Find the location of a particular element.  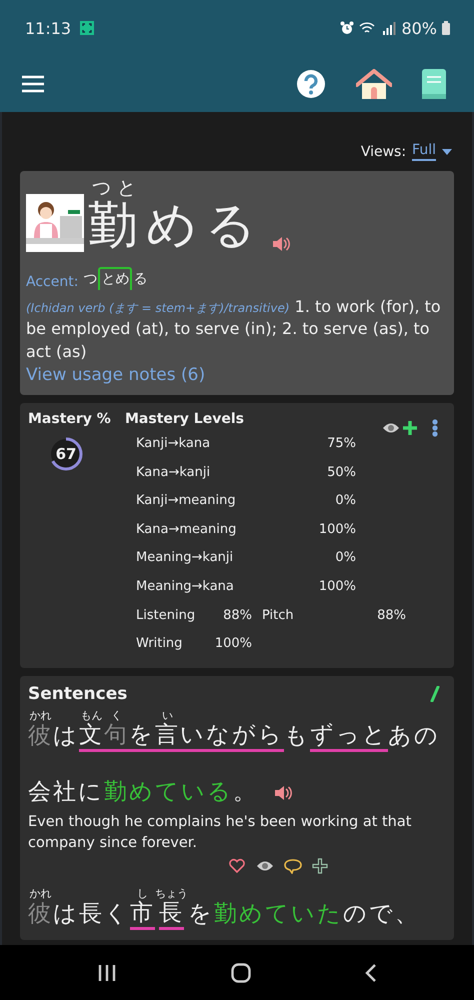

caret-icon is located at coordinates (447, 151).